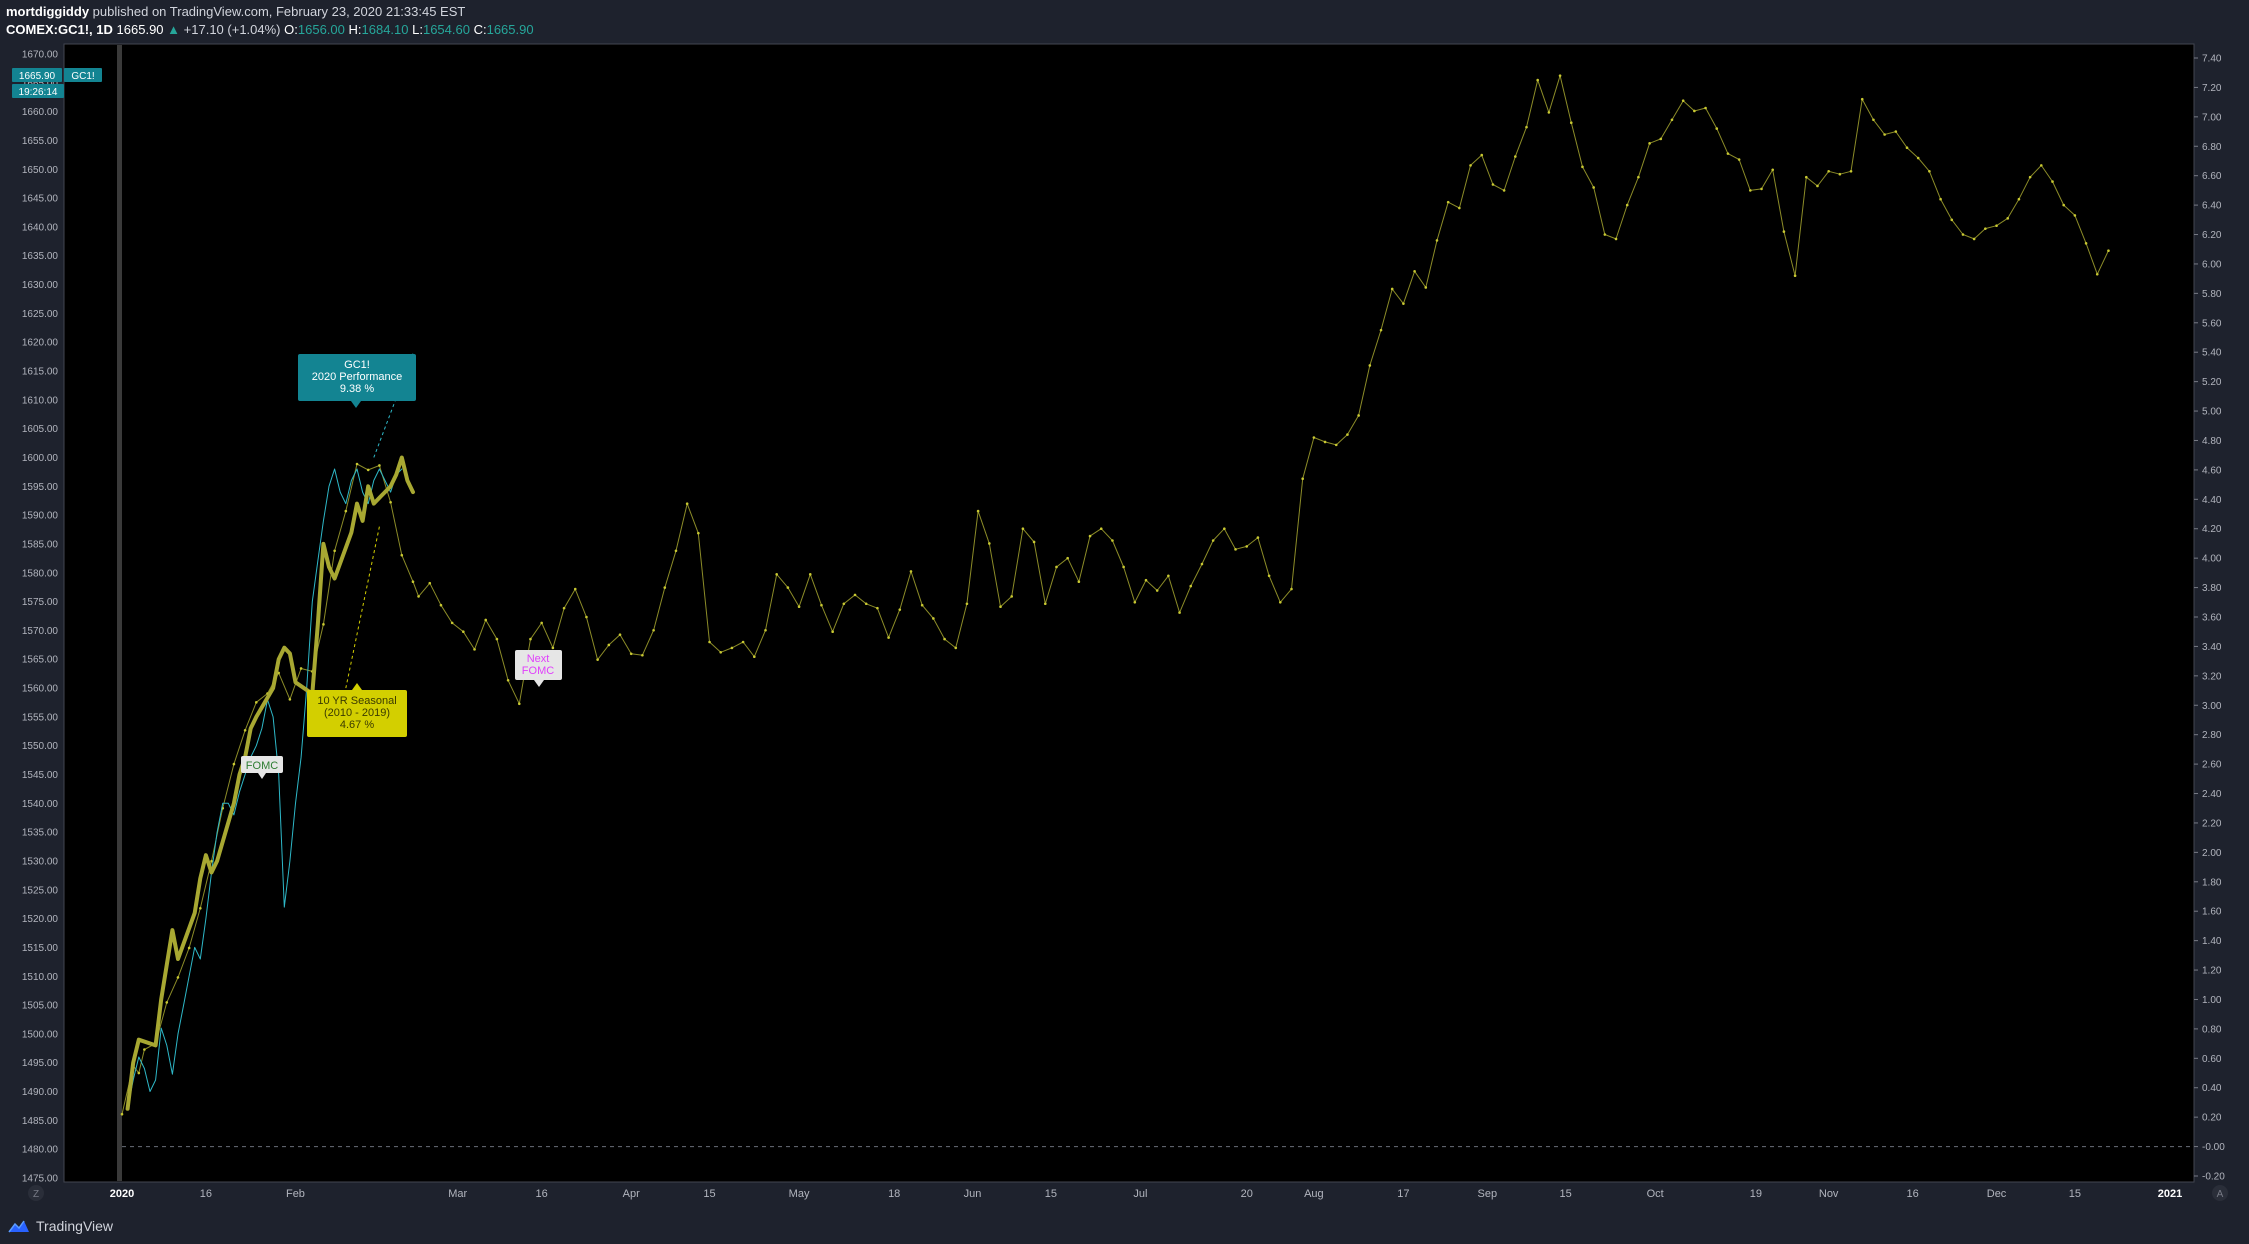 This screenshot has height=1244, width=2249. What do you see at coordinates (140, 29) in the screenshot?
I see `last-price: 1665.90` at bounding box center [140, 29].